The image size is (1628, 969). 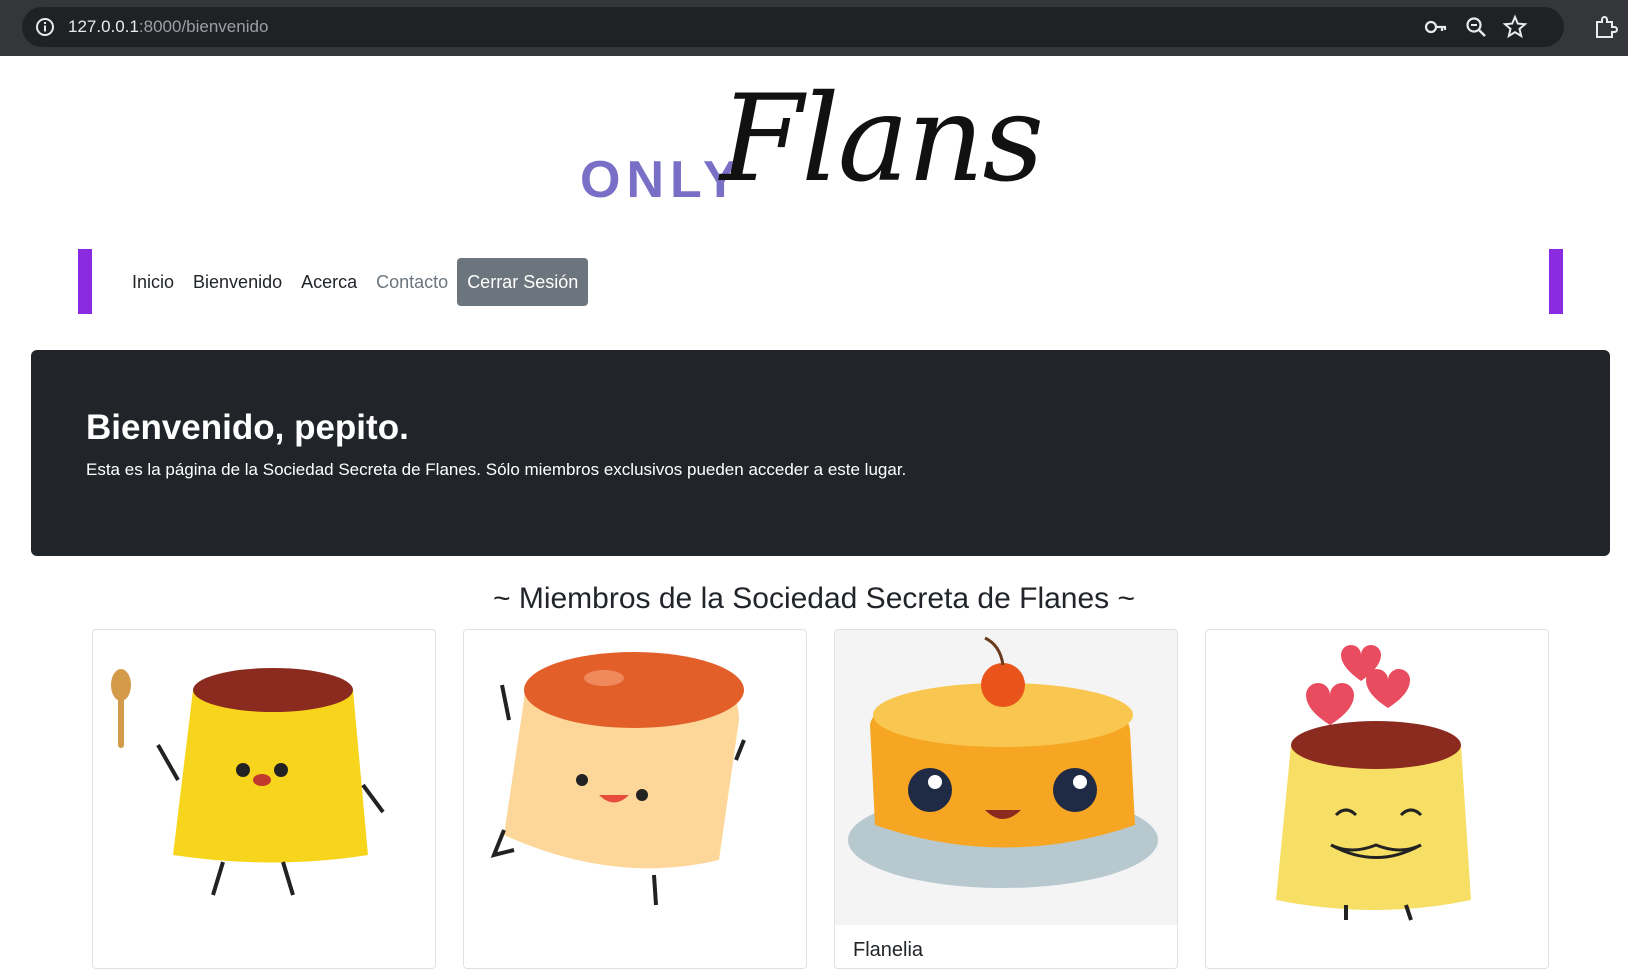 I want to click on extensions-icon, so click(x=1605, y=27).